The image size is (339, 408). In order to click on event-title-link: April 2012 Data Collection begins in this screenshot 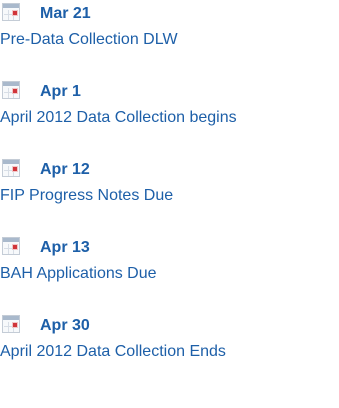, I will do `click(118, 118)`.